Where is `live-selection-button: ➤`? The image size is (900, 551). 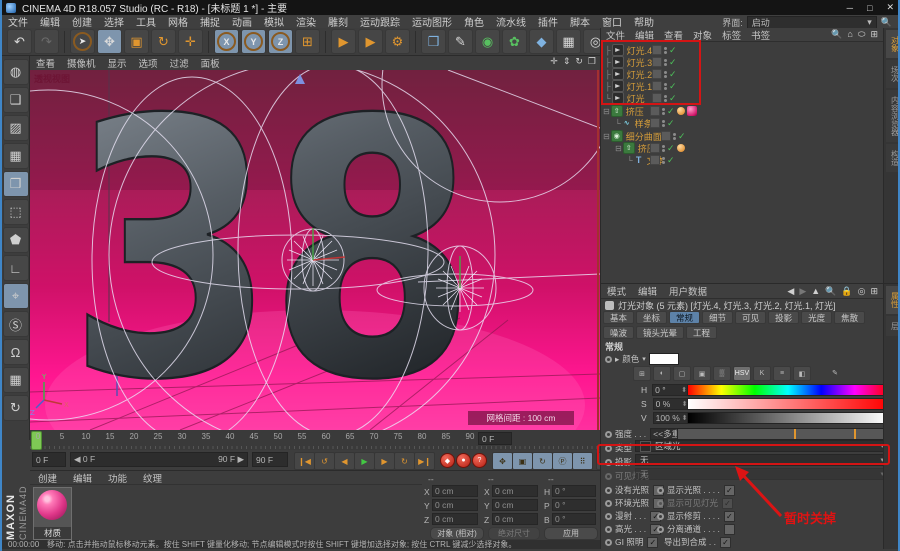 live-selection-button: ➤ is located at coordinates (82, 41).